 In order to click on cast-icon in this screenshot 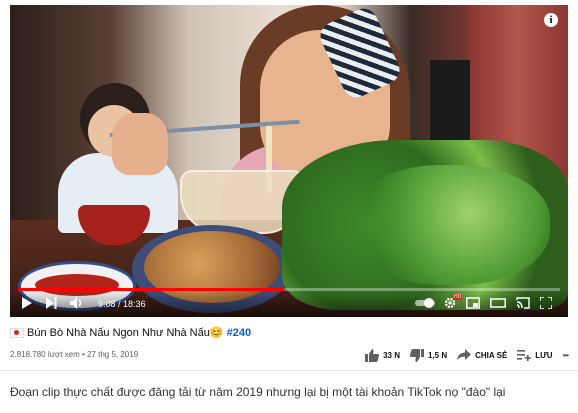, I will do `click(523, 303)`.